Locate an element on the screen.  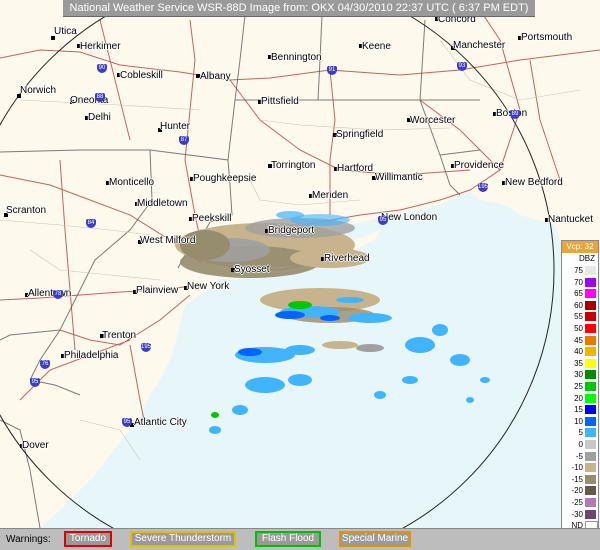
legend-row: -30 is located at coordinates (580, 514).